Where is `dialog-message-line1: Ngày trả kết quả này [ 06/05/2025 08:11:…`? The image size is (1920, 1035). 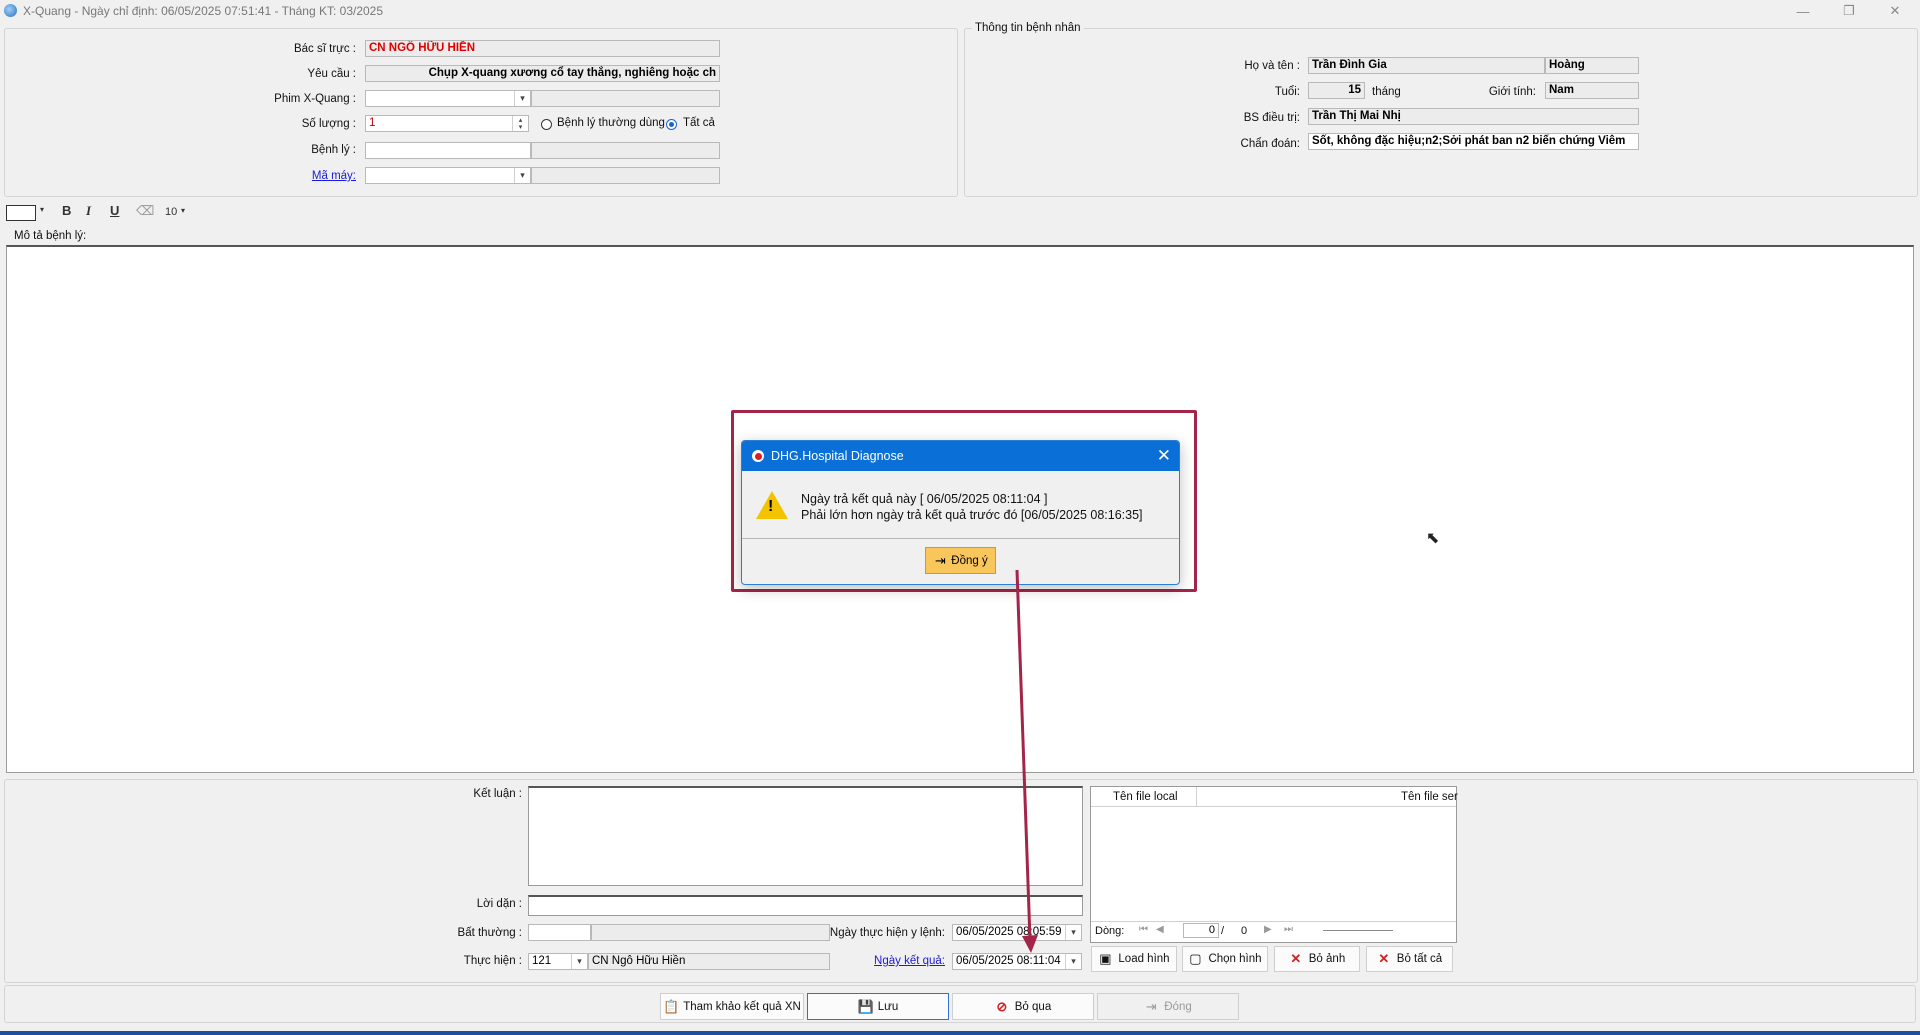
dialog-message-line1: Ngày trả kết quả này [ 06/05/2025 08:11:… is located at coordinates (924, 499).